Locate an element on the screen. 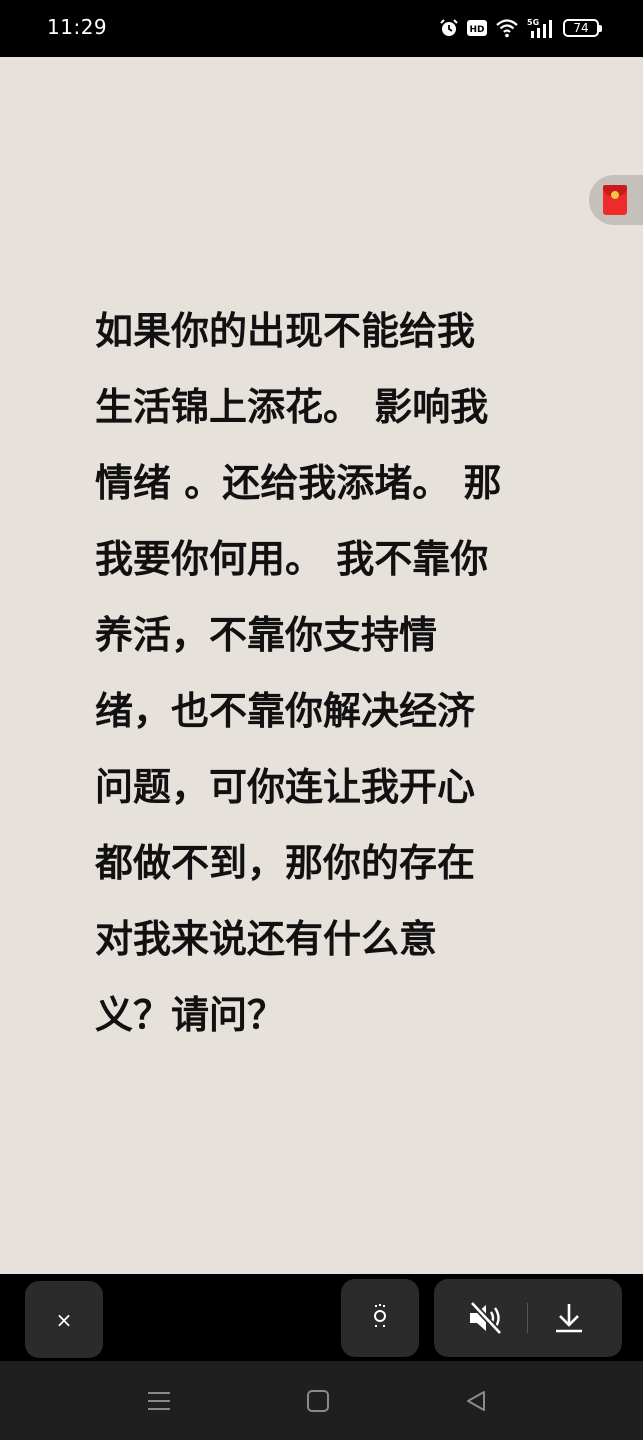 The height and width of the screenshot is (1440, 643). media-actions is located at coordinates (528, 1318).